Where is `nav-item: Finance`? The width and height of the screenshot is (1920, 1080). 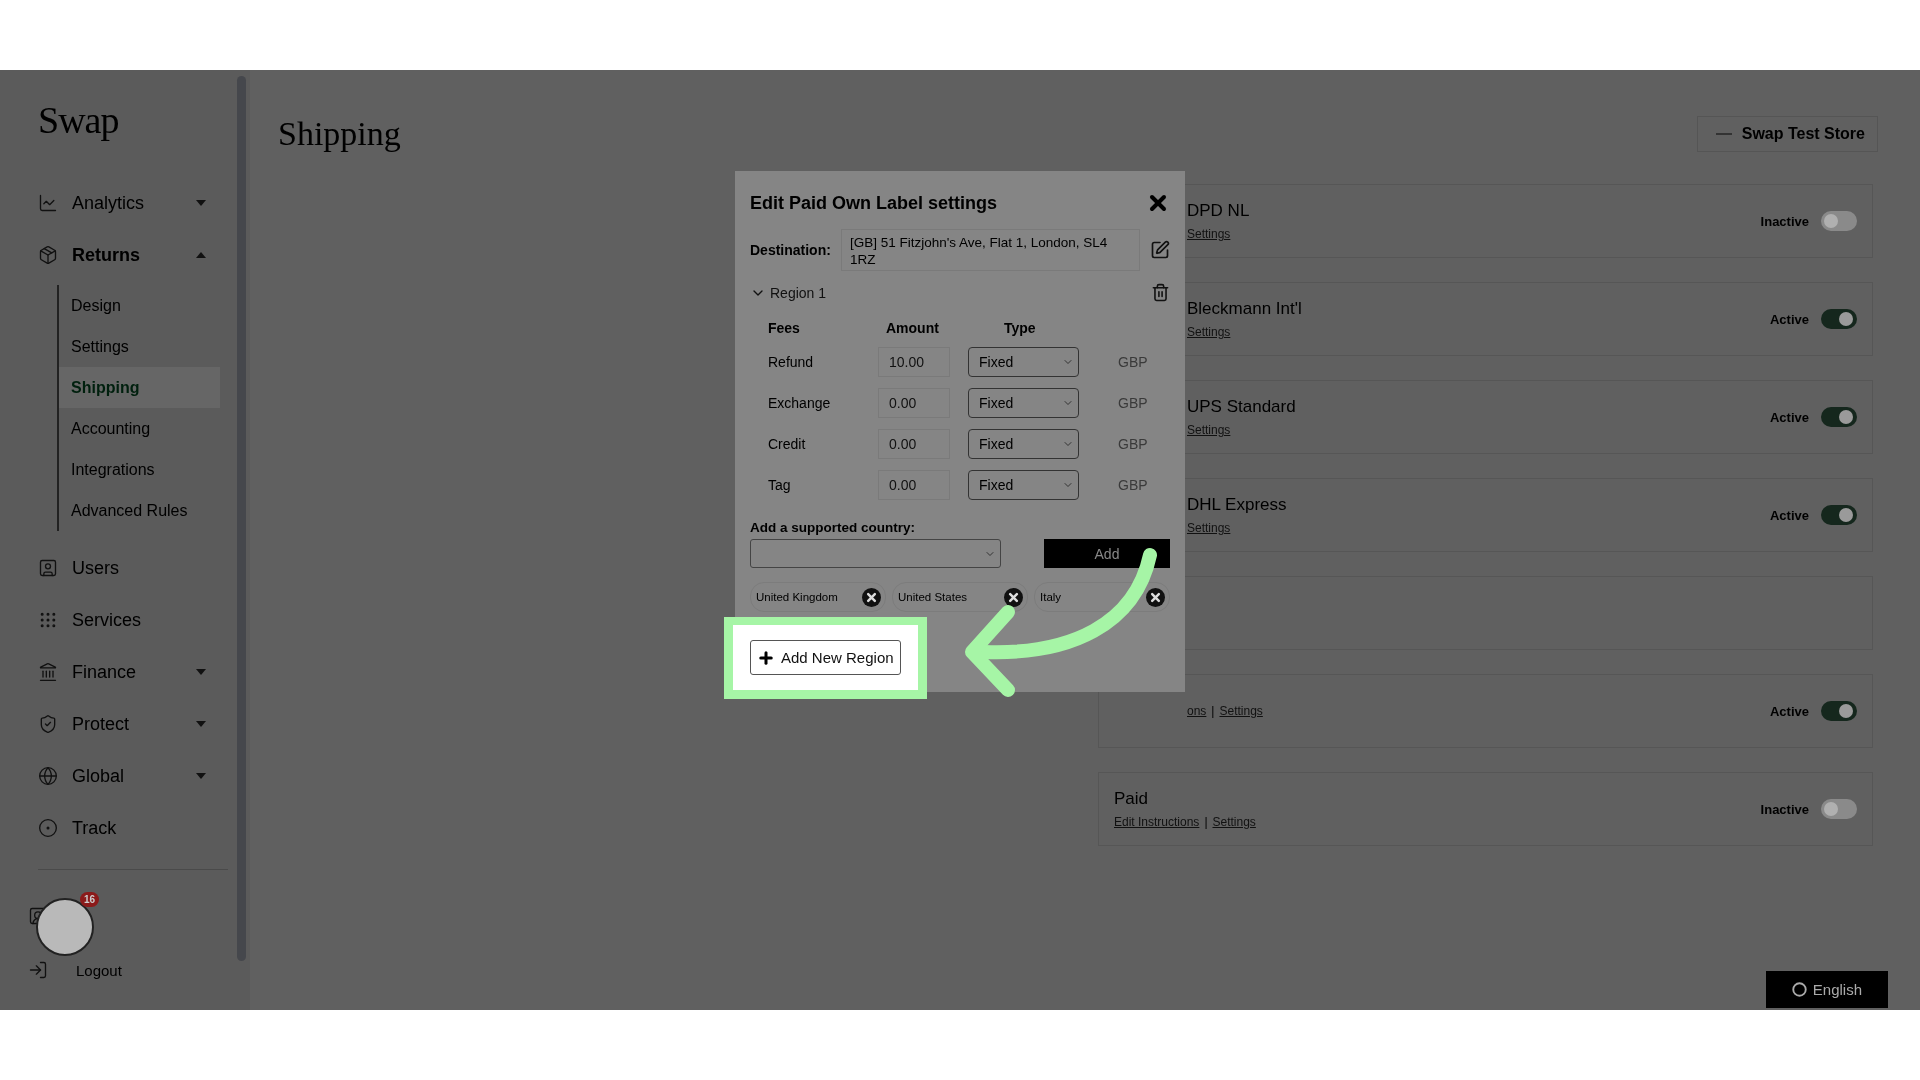 nav-item: Finance is located at coordinates (122, 672).